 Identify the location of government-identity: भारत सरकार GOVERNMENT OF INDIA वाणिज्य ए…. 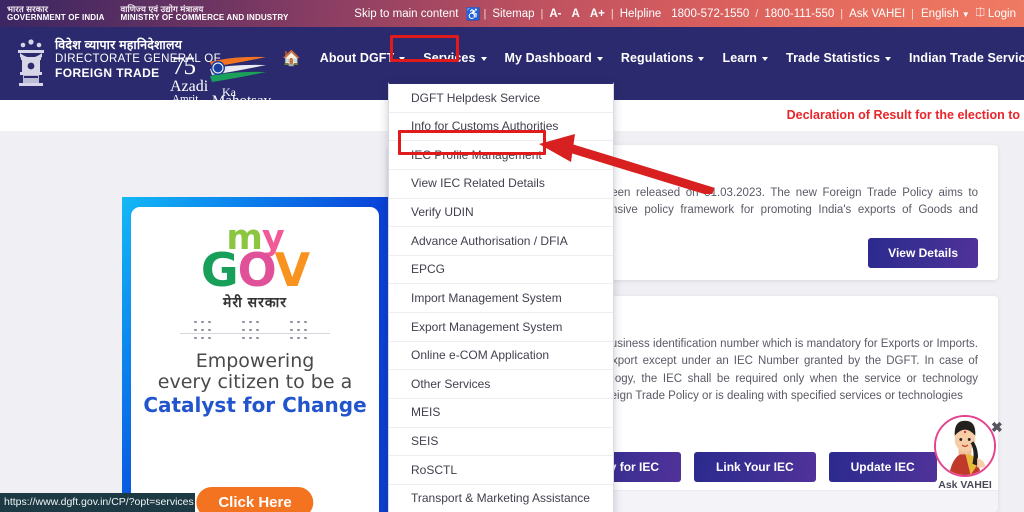
(155, 13).